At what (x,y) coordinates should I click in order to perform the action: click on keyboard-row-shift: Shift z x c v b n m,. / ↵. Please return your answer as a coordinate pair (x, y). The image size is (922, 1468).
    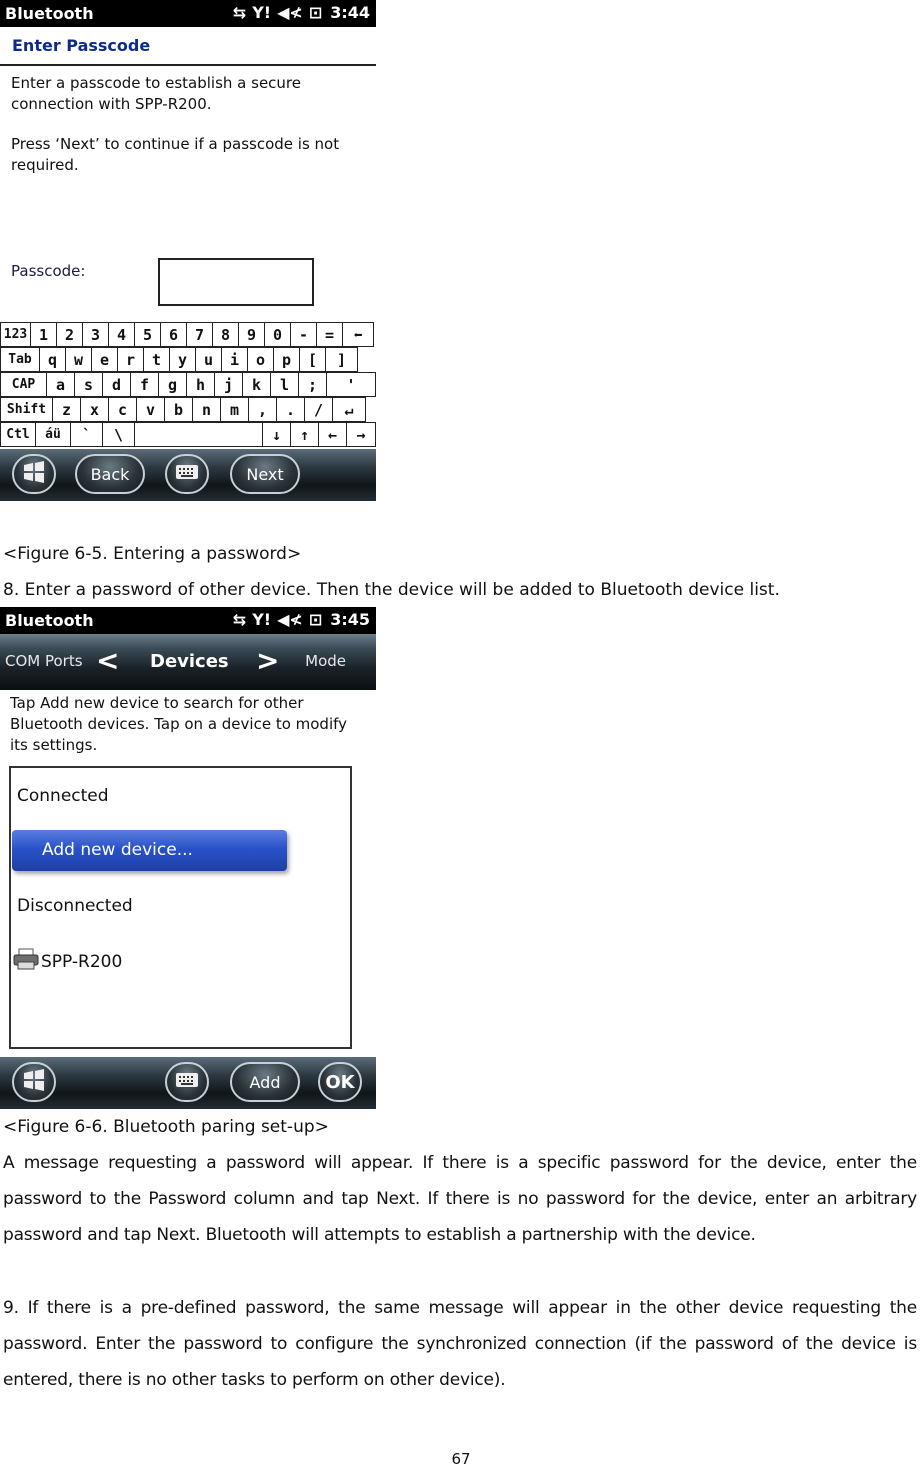
    Looking at the image, I should click on (183, 409).